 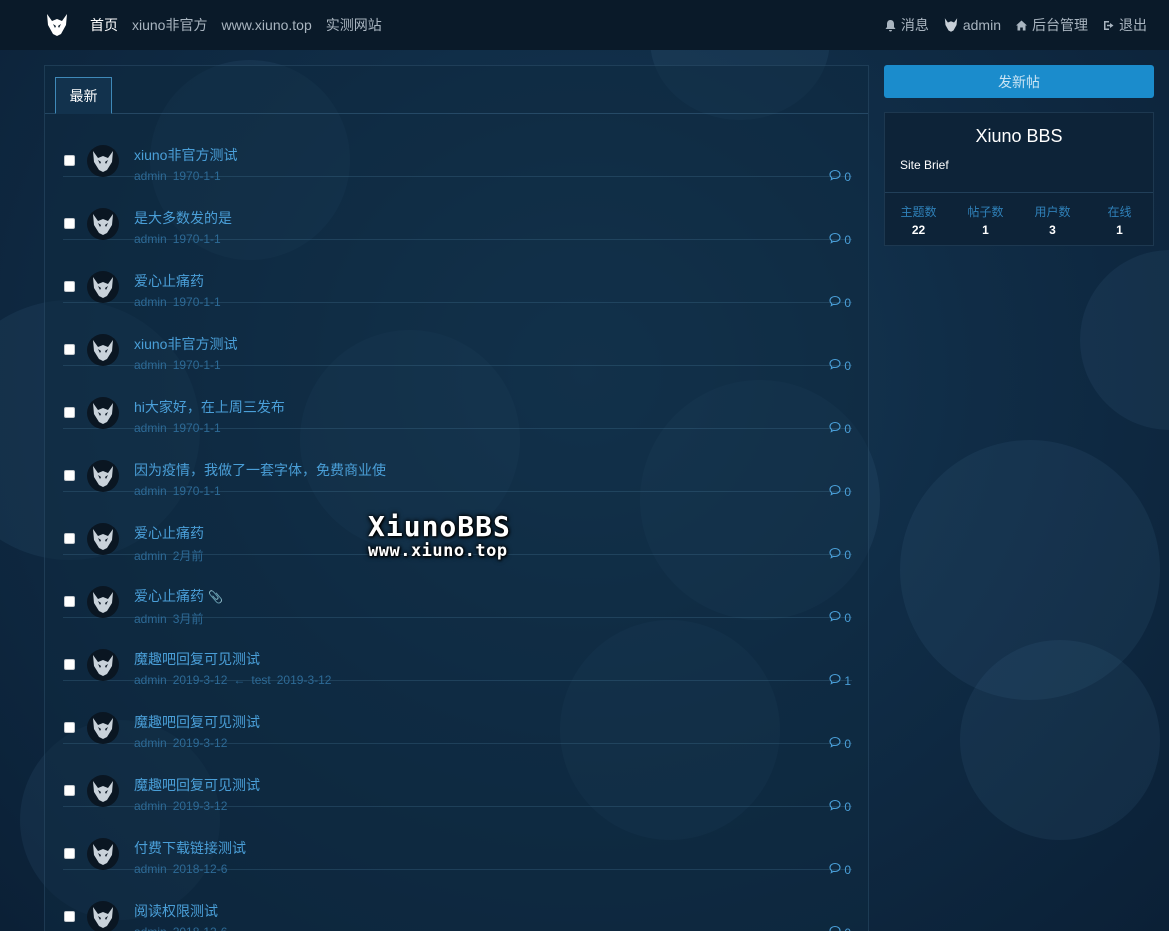 I want to click on thread-title-text: 因为疫情，我做了一套字体，免费商业使, so click(x=260, y=470).